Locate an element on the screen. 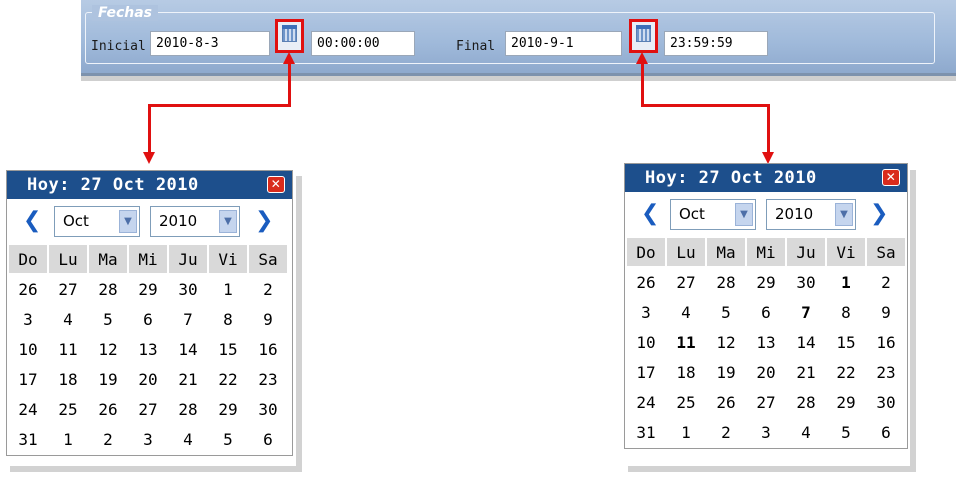 Image resolution: width=956 pixels, height=477 pixels. inicial-time-field: 00:00:00 is located at coordinates (363, 43).